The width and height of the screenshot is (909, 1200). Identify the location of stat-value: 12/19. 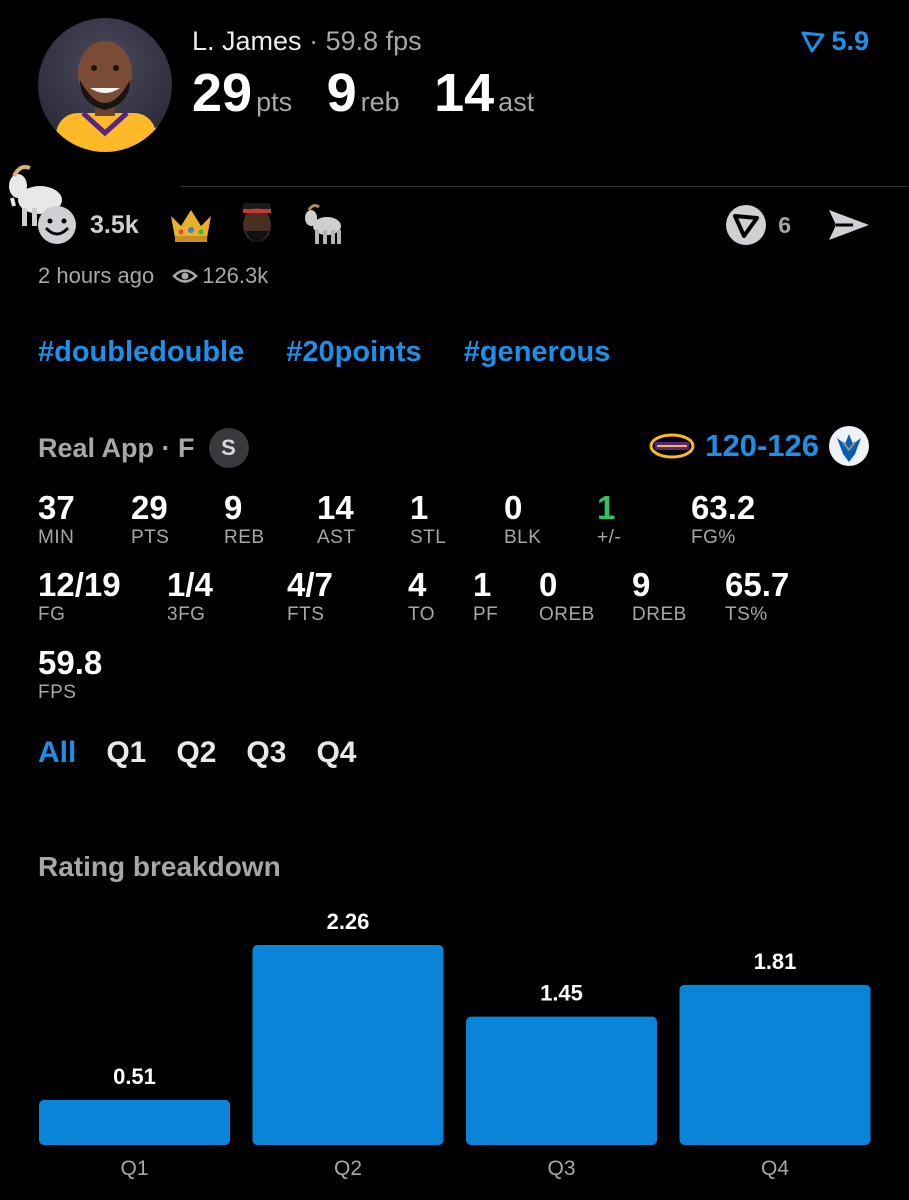
(79, 584).